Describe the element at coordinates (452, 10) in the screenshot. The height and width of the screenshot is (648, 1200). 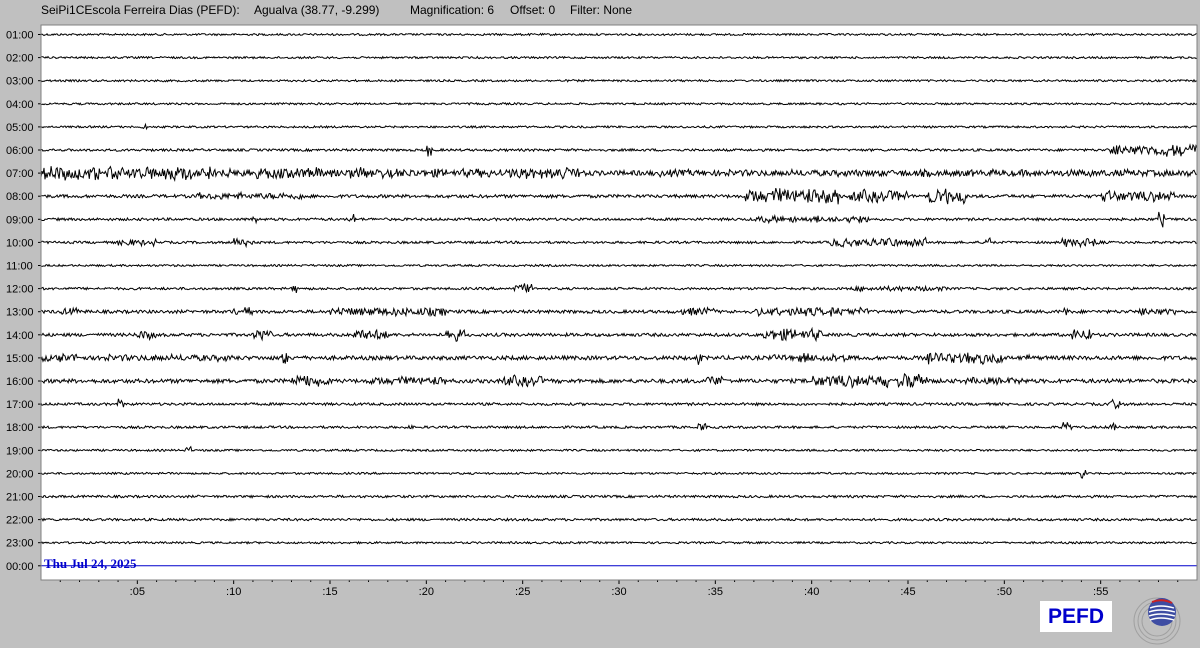
I see `magnification-readout: Magnification: 6` at that location.